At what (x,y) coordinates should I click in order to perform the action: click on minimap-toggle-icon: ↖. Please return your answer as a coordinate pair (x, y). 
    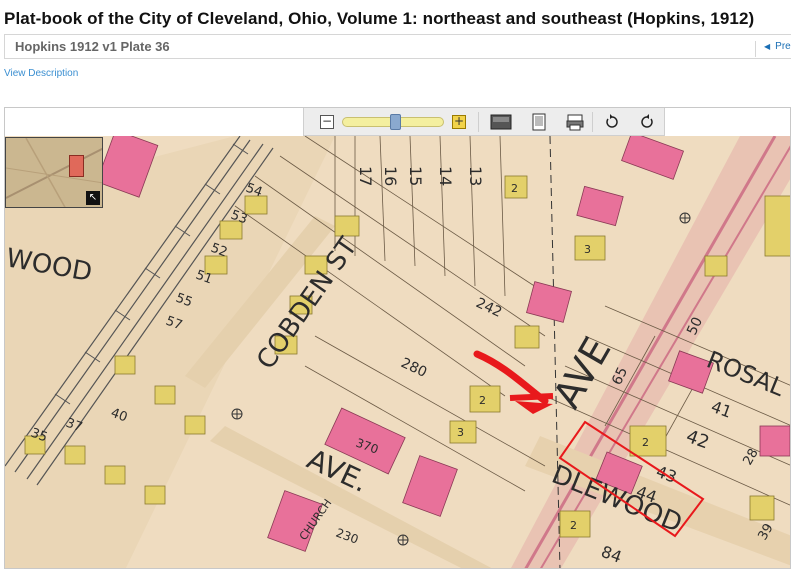
    Looking at the image, I should click on (93, 198).